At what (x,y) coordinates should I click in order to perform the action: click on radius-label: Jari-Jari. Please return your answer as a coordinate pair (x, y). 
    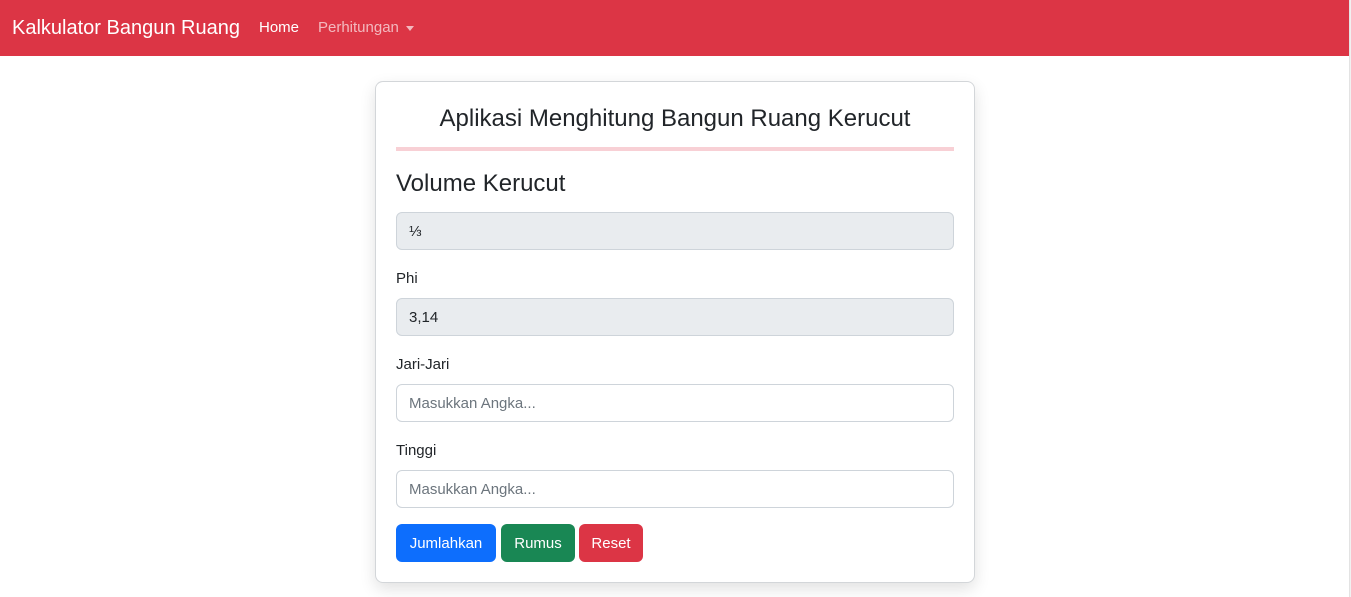
    Looking at the image, I should click on (423, 364).